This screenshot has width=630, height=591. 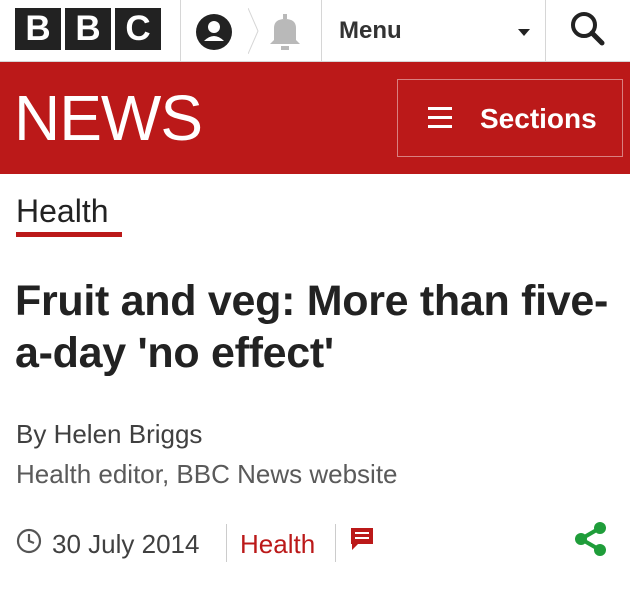 What do you see at coordinates (273, 31) in the screenshot?
I see `bell-icon` at bounding box center [273, 31].